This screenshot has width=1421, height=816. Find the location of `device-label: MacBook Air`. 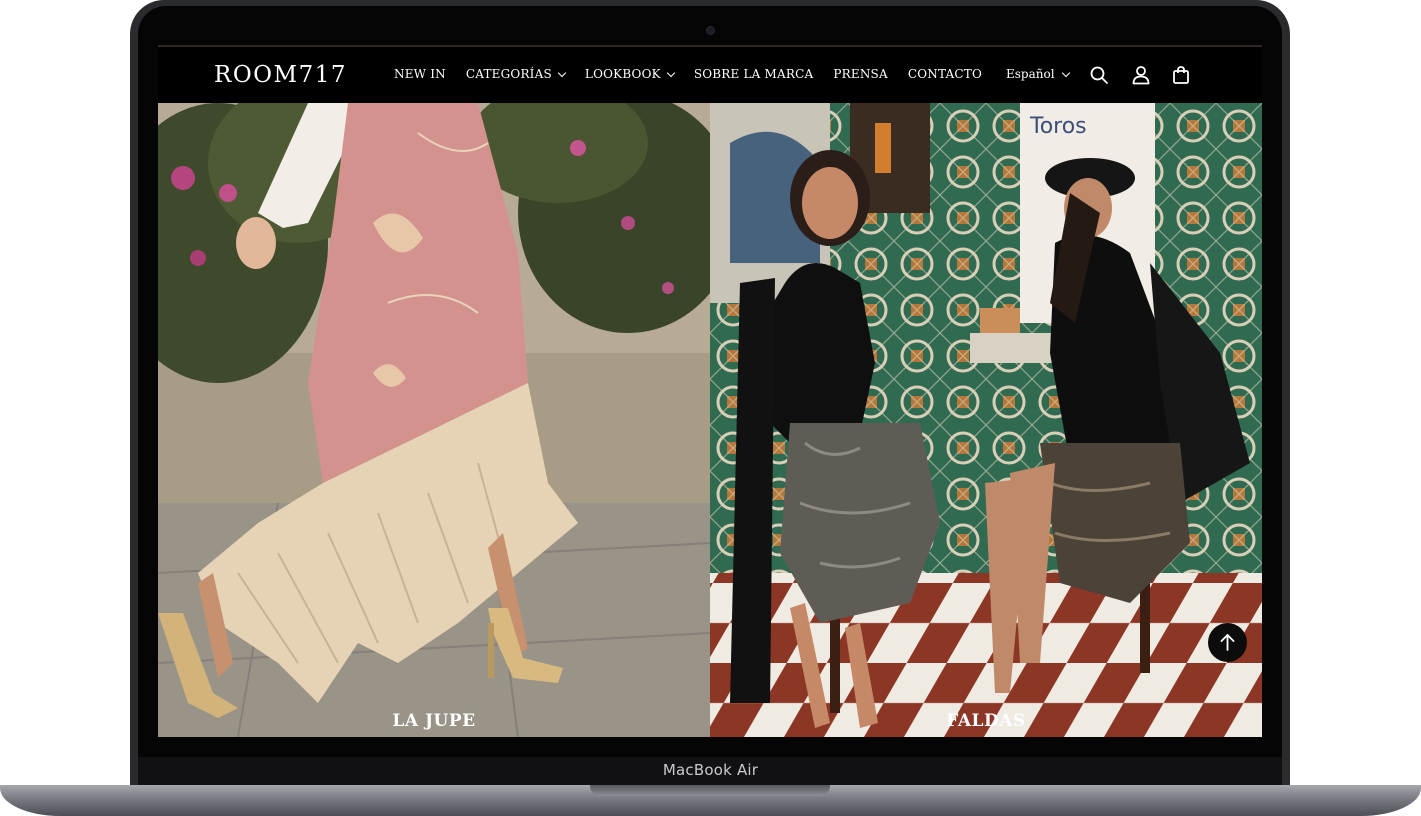

device-label: MacBook Air is located at coordinates (710, 770).